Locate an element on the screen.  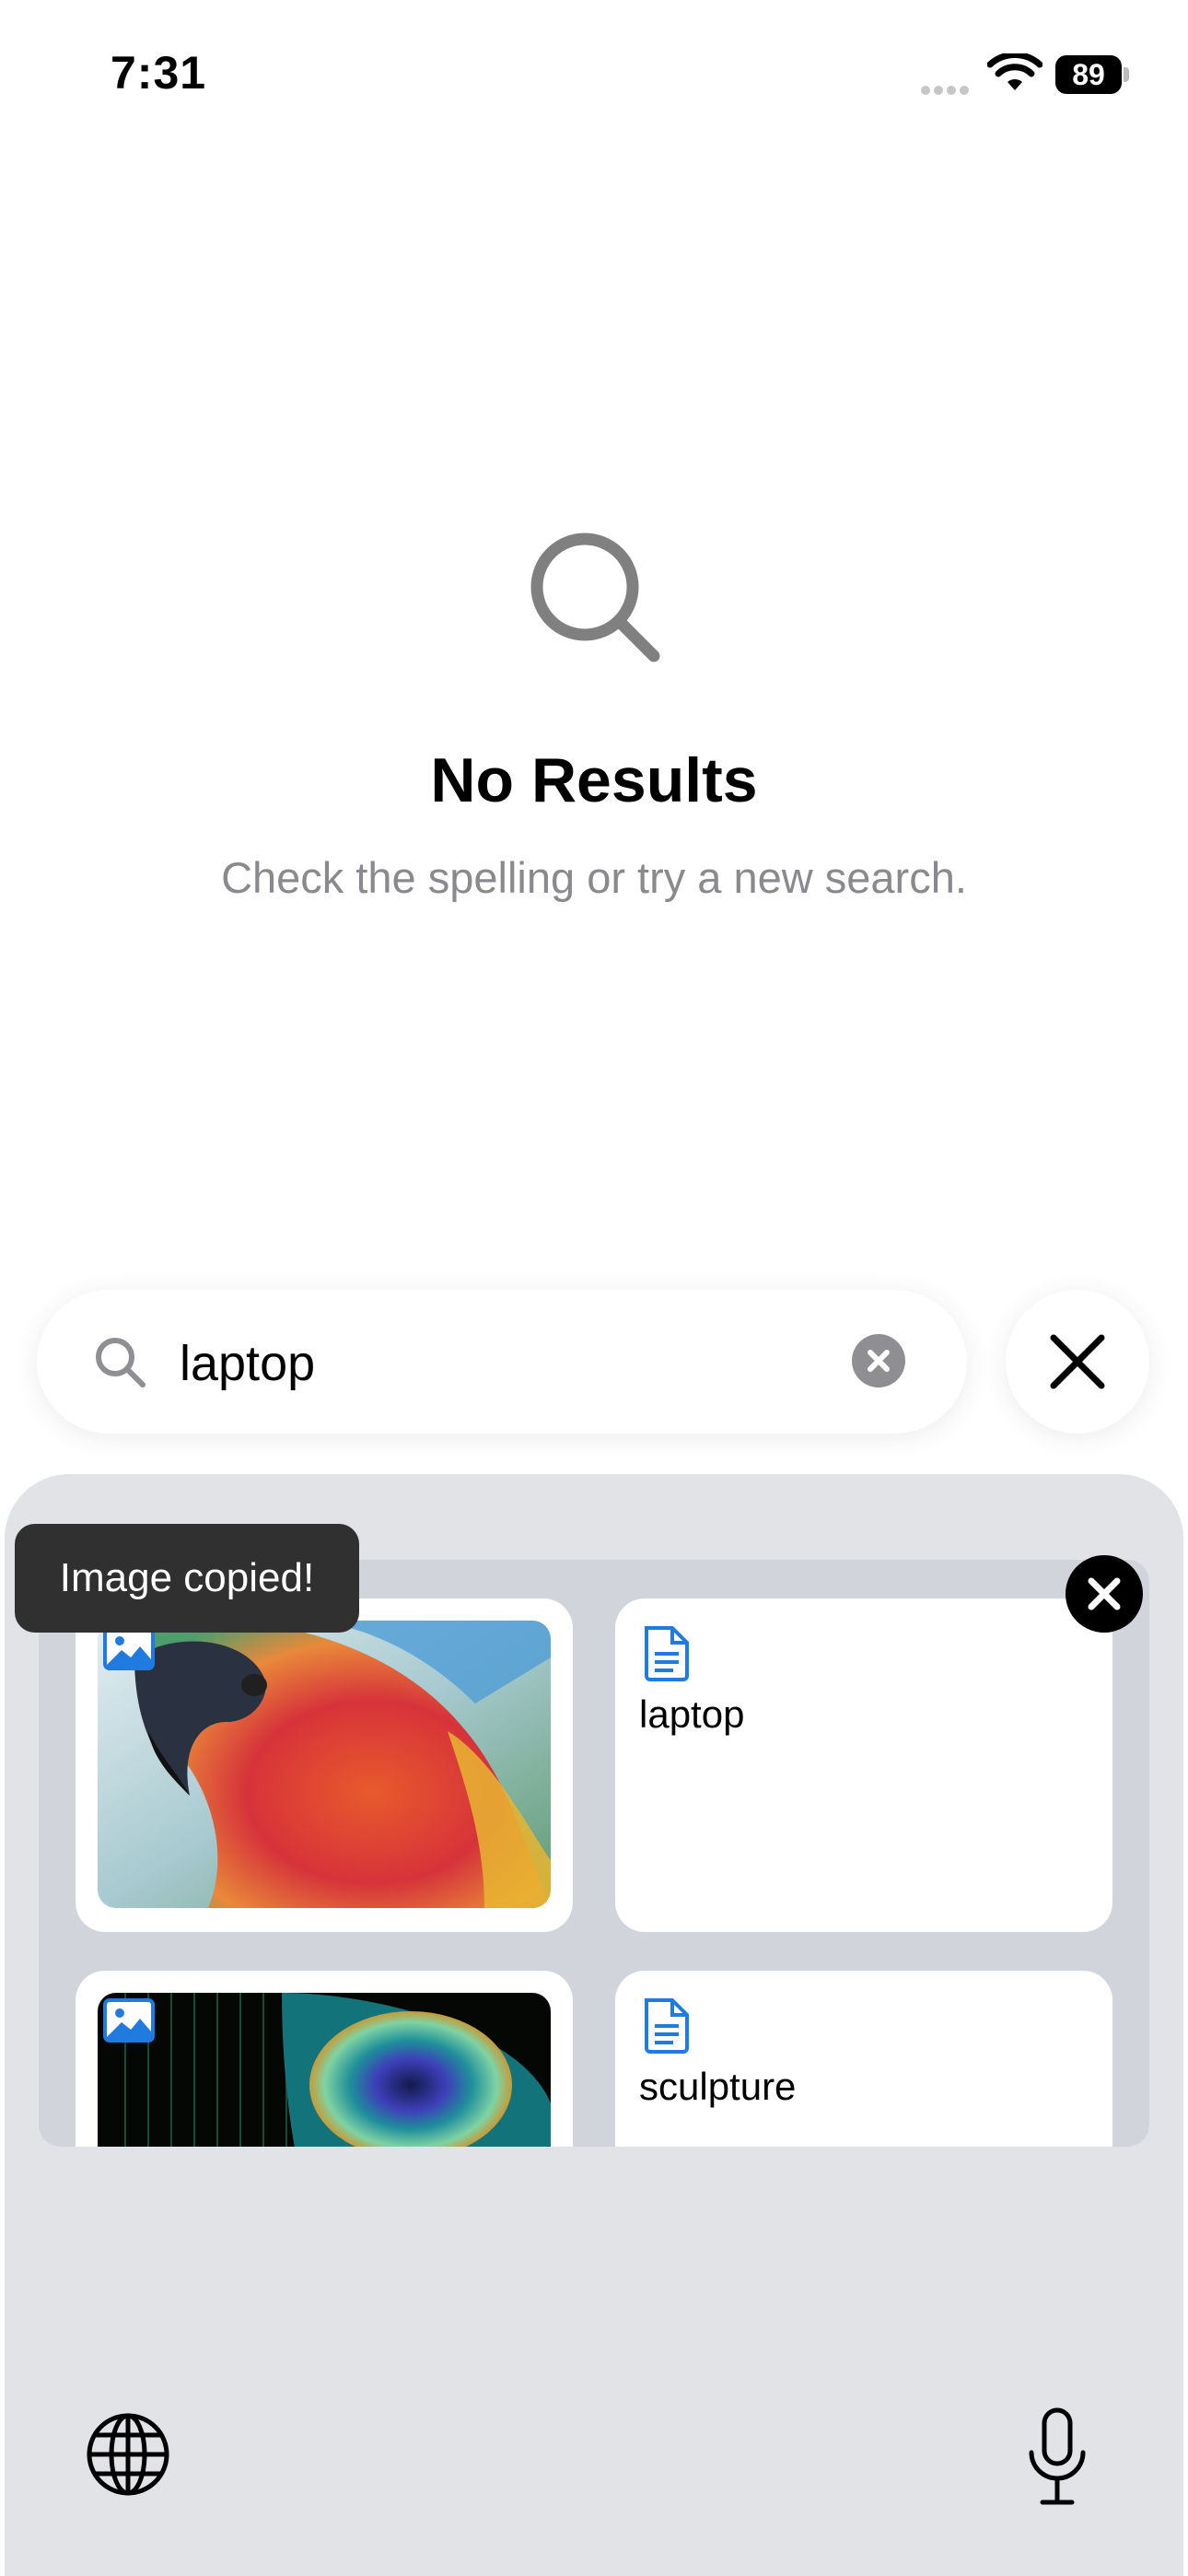
search-icon is located at coordinates (121, 1363).